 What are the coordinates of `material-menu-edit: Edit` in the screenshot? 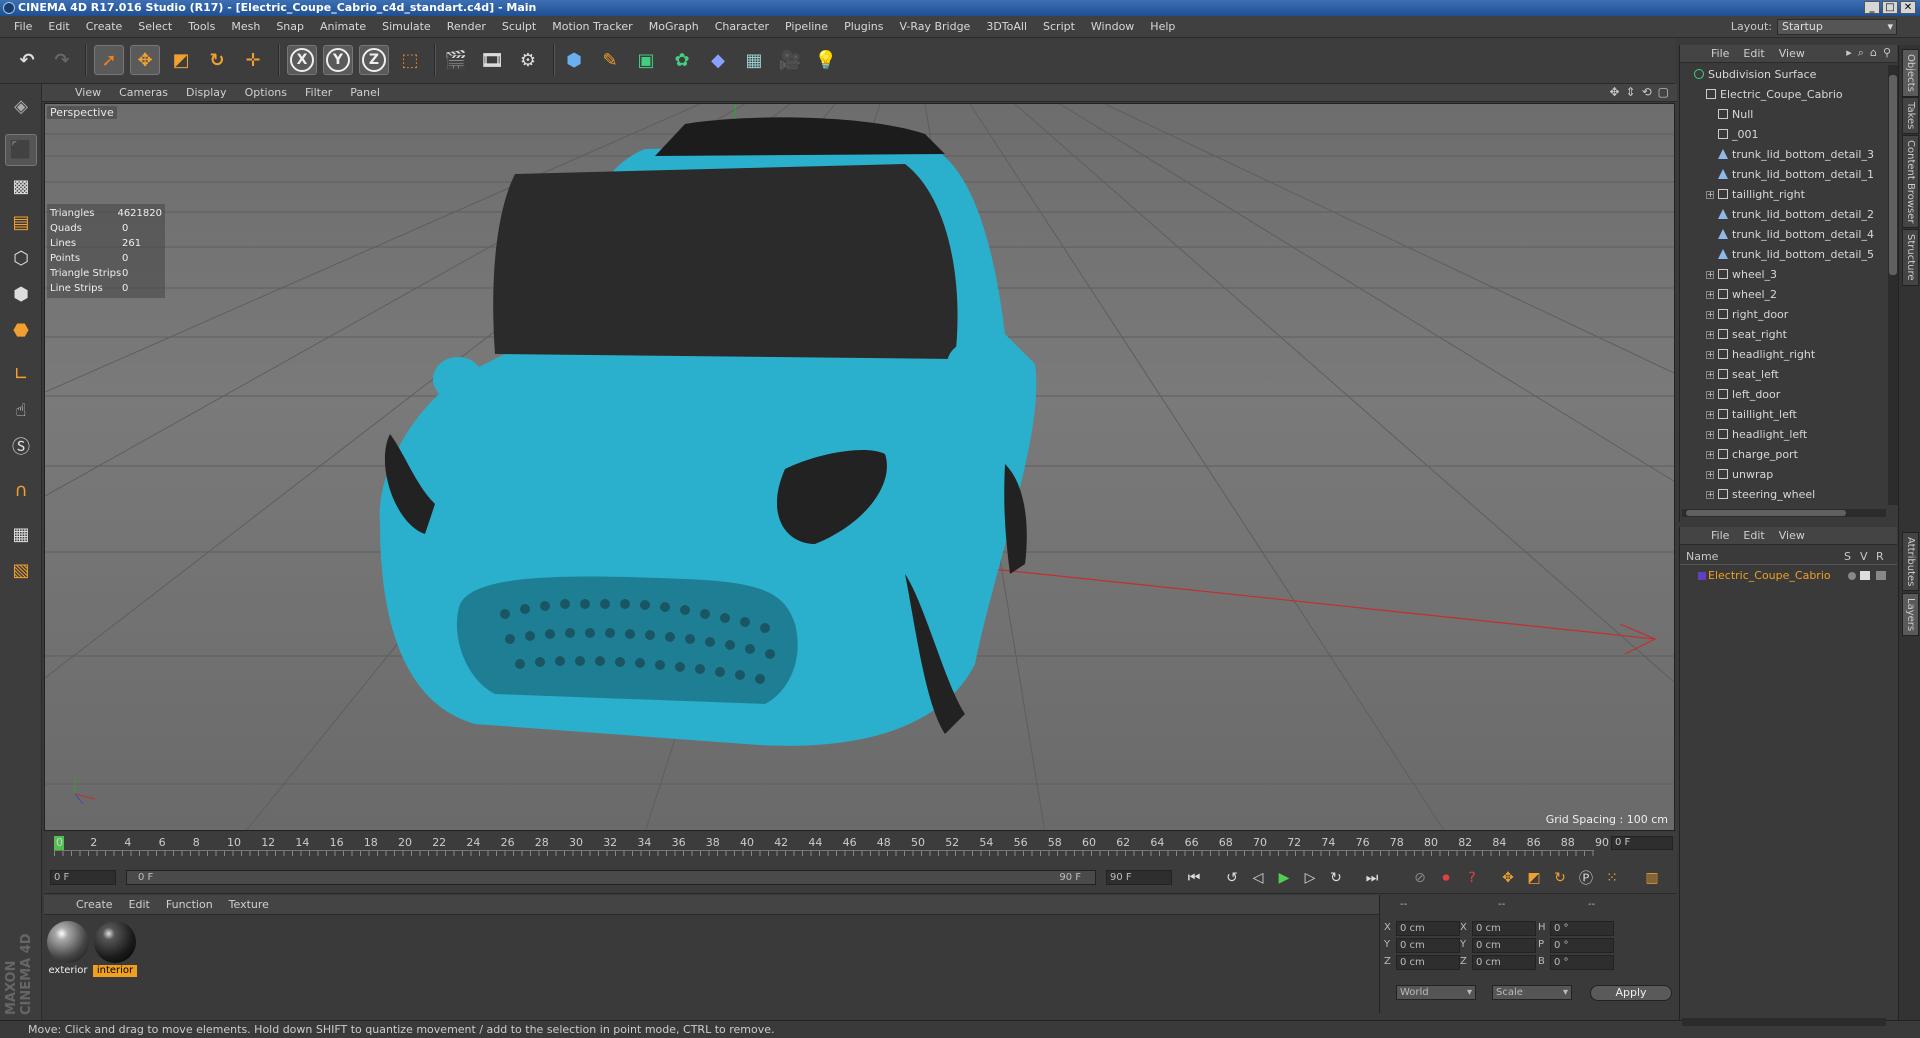 It's located at (139, 904).